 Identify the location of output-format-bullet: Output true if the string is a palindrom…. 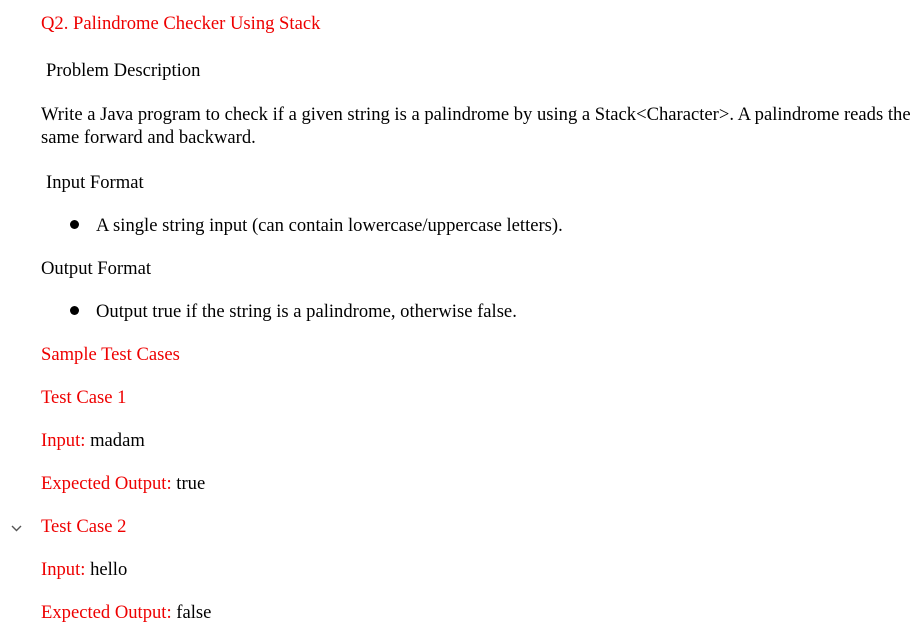
(293, 312).